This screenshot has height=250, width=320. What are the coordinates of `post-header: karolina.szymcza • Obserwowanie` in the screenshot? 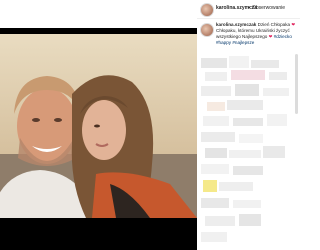 It's located at (248, 9).